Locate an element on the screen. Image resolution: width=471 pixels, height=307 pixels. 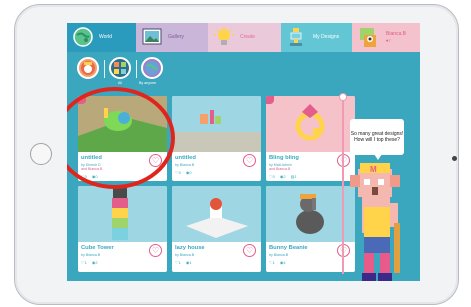
card-title: Bling bling is located at coordinates (284, 158).